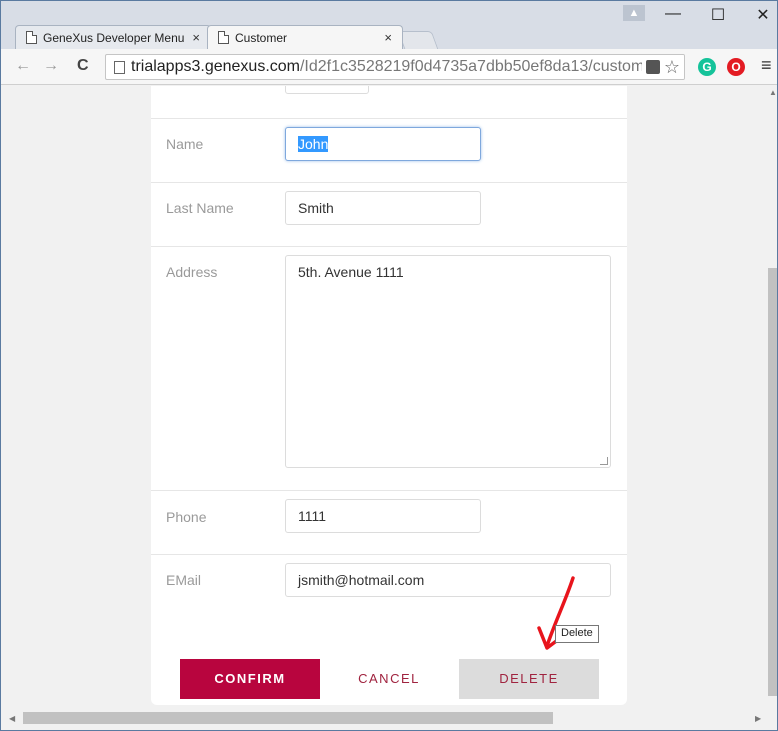  Describe the element at coordinates (383, 144) in the screenshot. I see `name-field: John` at that location.